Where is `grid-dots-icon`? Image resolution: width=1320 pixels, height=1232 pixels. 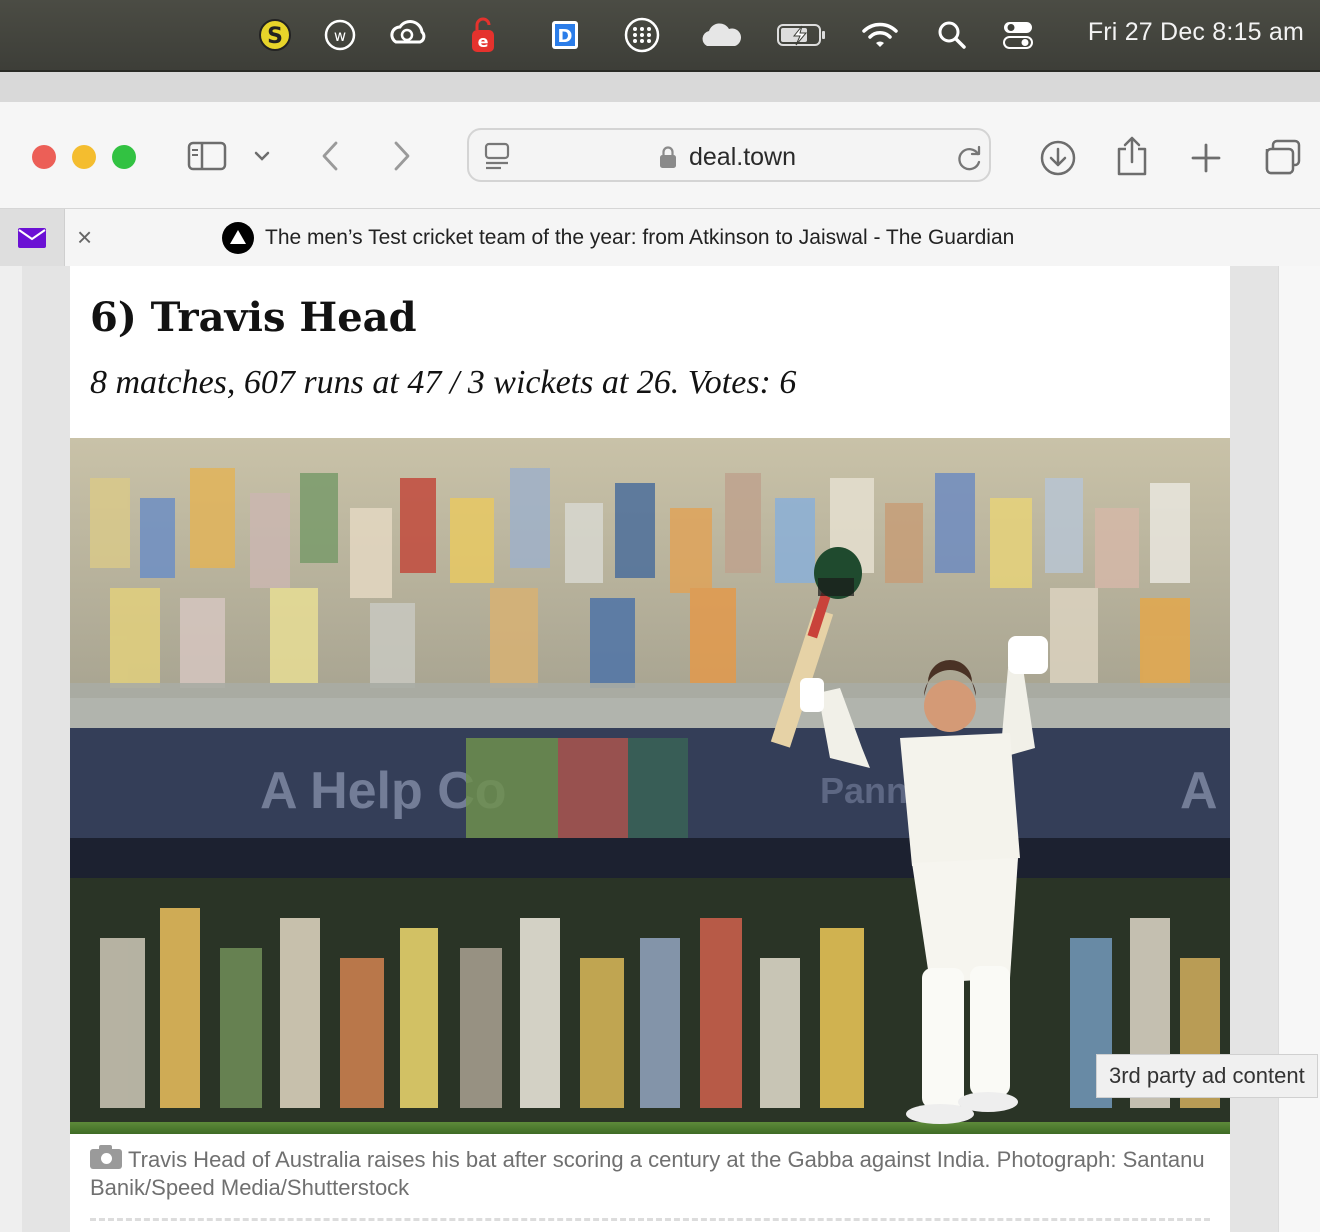
grid-dots-icon is located at coordinates (642, 35).